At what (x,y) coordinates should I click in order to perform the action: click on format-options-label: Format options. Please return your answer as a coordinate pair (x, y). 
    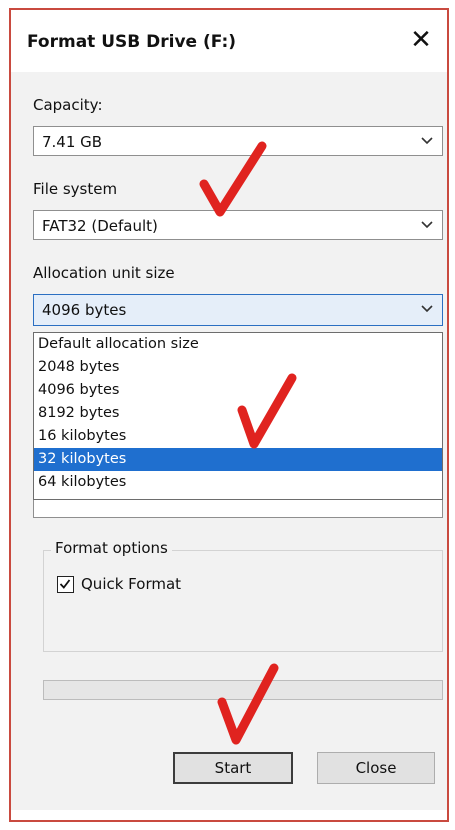
    Looking at the image, I should click on (111, 548).